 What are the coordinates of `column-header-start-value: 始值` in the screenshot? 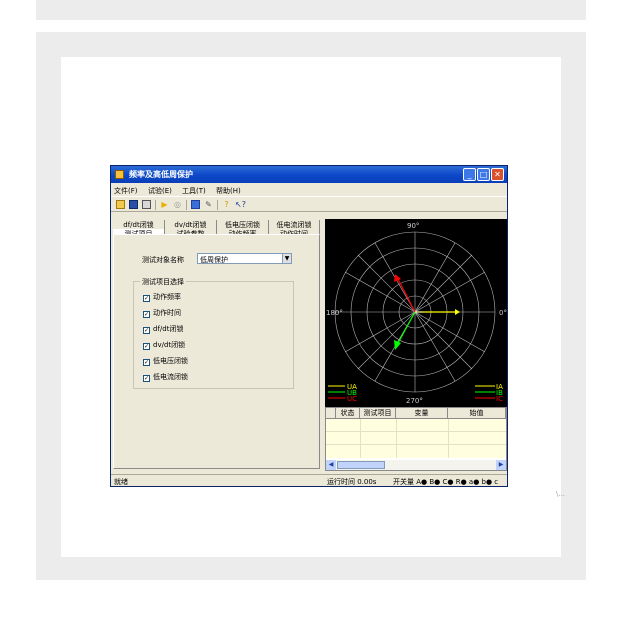 It's located at (477, 413).